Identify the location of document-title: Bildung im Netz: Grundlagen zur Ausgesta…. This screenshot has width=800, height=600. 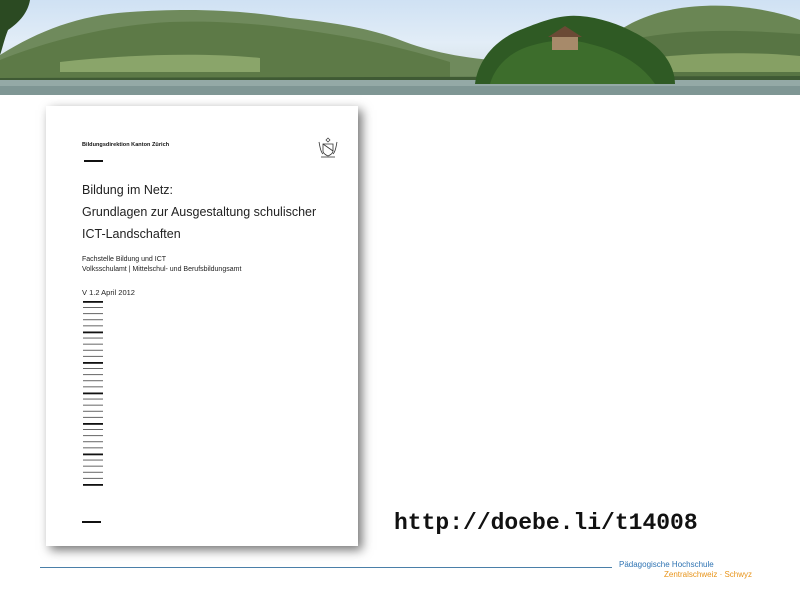
(217, 212).